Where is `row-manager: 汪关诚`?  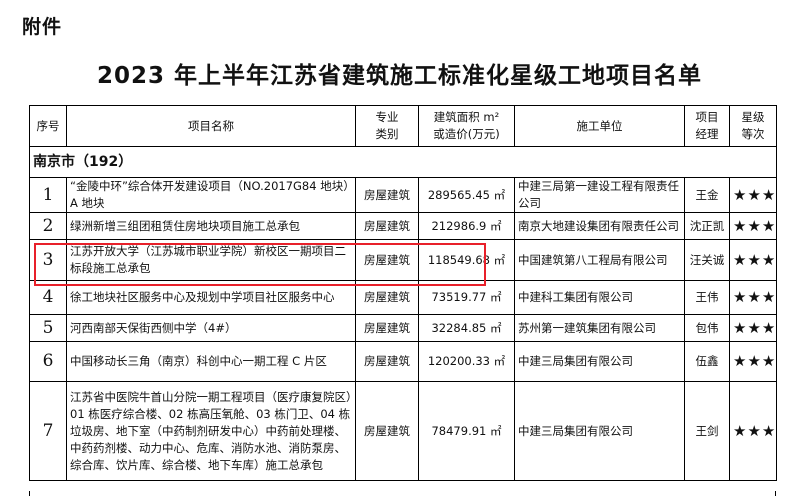
row-manager: 汪关诚 is located at coordinates (707, 260).